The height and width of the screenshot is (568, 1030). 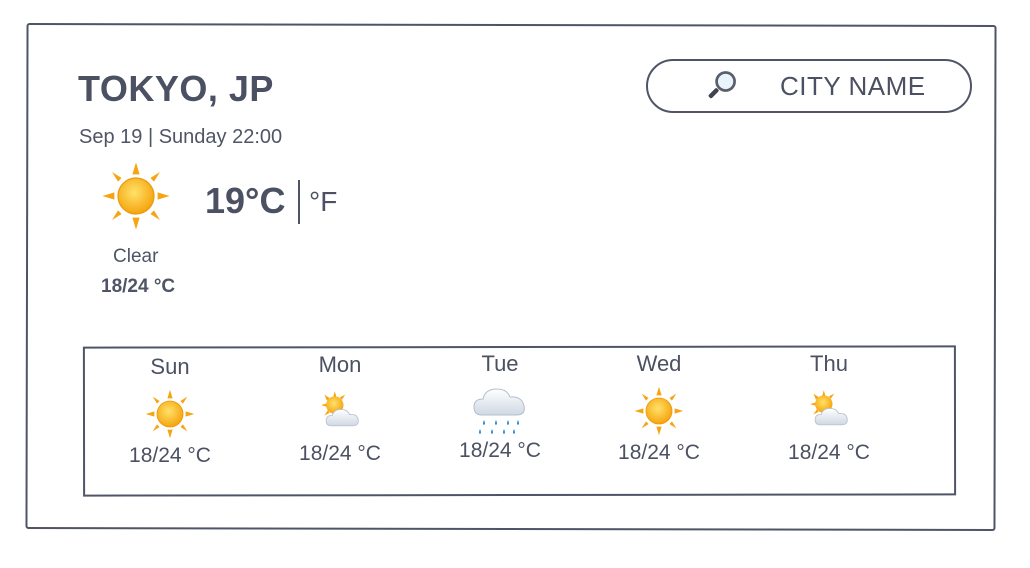 What do you see at coordinates (340, 364) in the screenshot?
I see `day-name: Mon` at bounding box center [340, 364].